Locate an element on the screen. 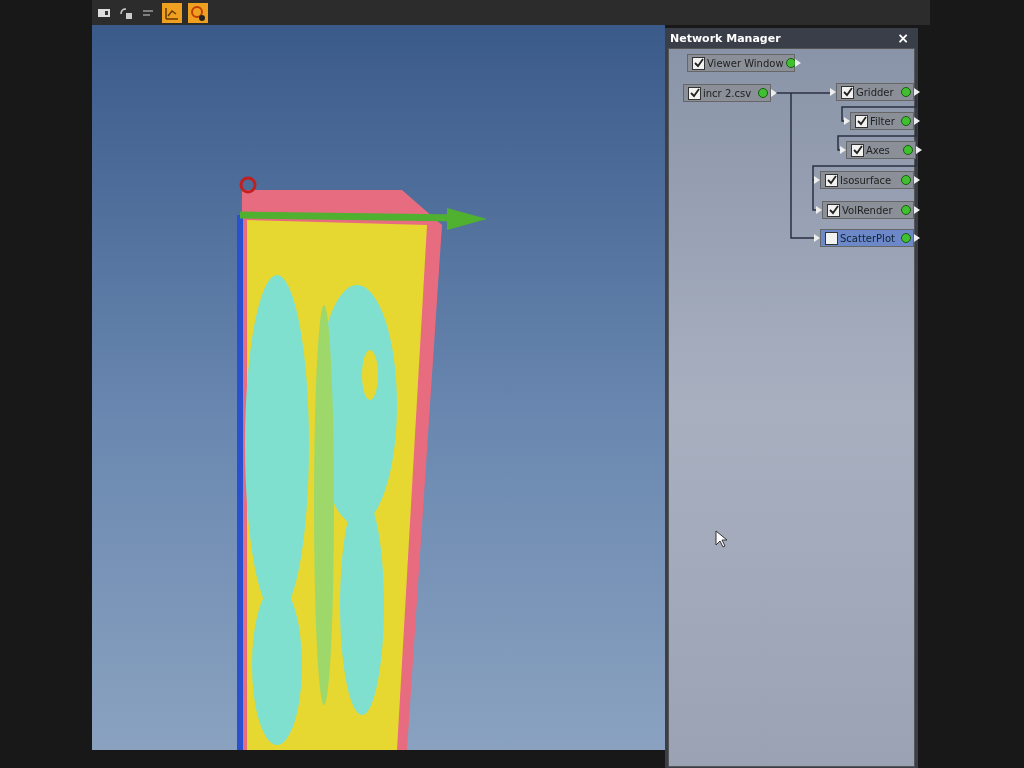 Image resolution: width=1024 pixels, height=768 pixels. node-label: Filter is located at coordinates (883, 121).